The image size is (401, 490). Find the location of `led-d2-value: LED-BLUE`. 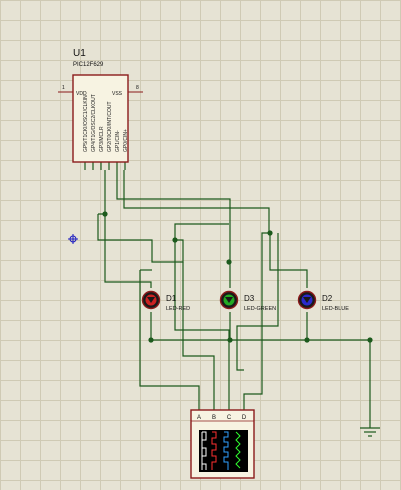

led-d2-value: LED-BLUE is located at coordinates (335, 309).